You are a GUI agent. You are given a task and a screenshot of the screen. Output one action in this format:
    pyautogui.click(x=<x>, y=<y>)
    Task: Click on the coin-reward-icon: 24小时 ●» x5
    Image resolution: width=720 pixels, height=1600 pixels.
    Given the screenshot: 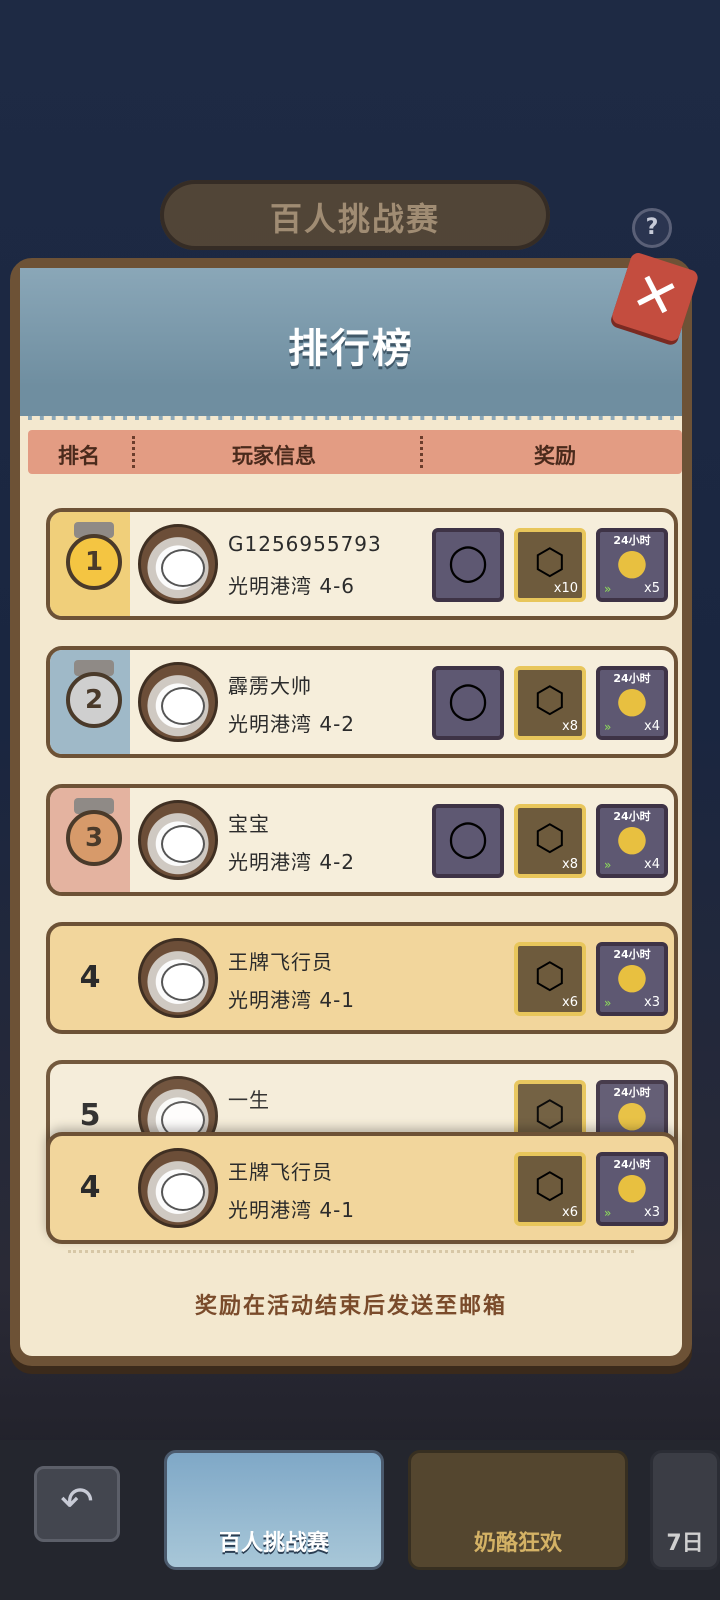 What is the action you would take?
    pyautogui.click(x=632, y=565)
    